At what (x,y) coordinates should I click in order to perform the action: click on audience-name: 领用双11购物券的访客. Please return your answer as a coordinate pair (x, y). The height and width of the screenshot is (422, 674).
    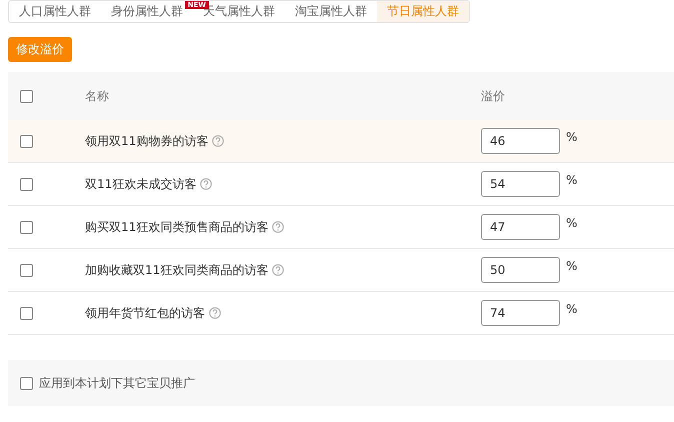
    Looking at the image, I should click on (146, 141).